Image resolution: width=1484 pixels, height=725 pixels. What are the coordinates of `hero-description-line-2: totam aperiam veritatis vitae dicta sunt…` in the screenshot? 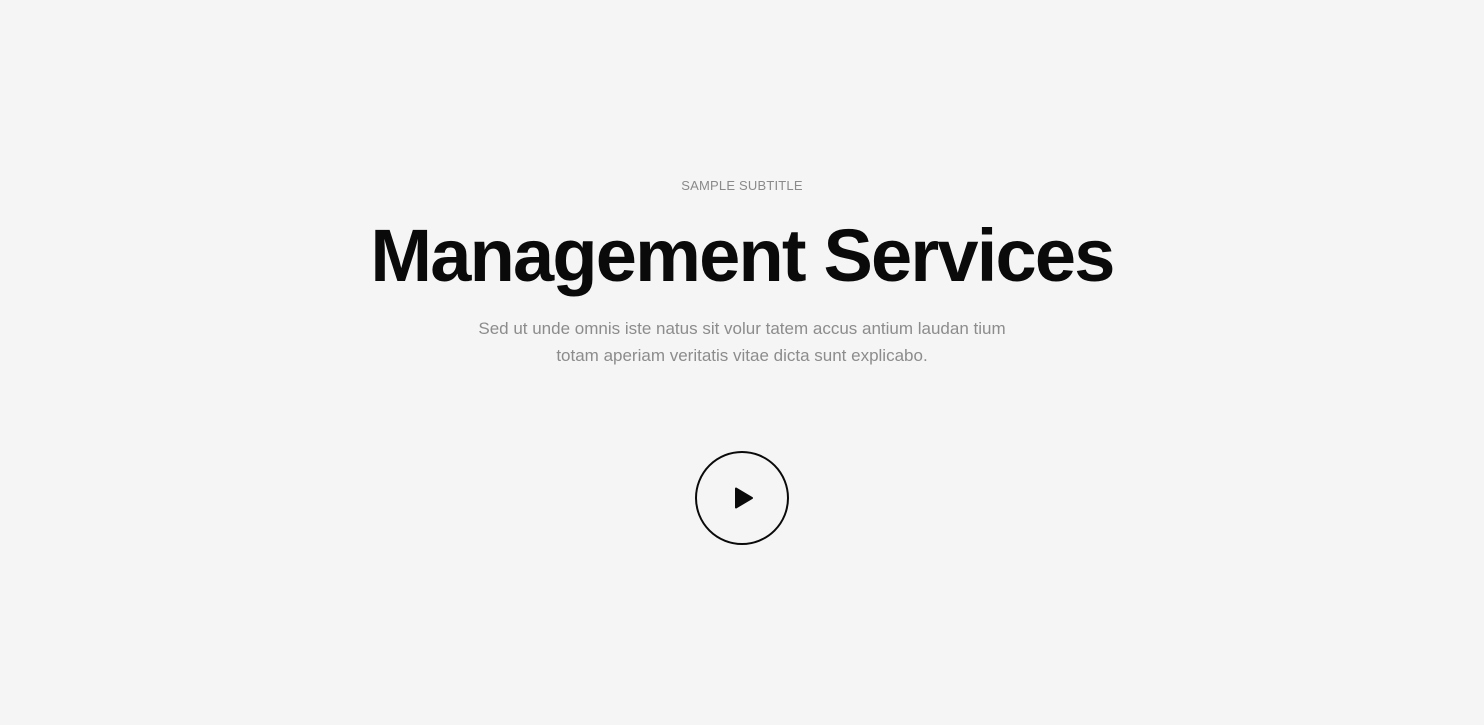 It's located at (742, 355).